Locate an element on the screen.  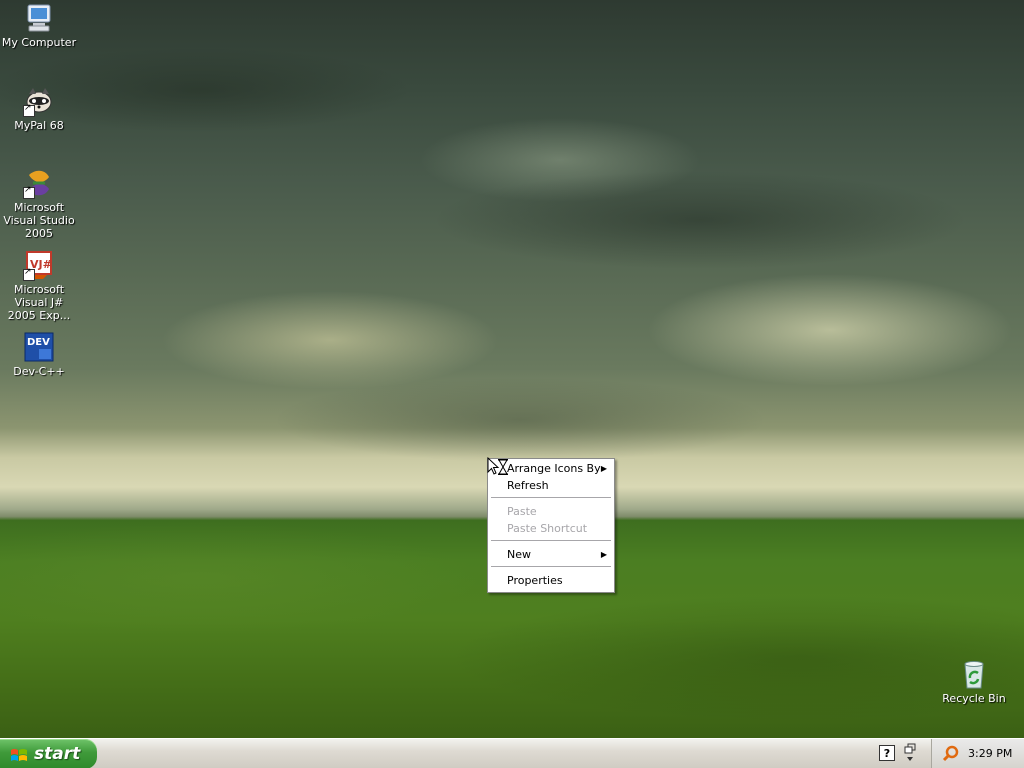
recycle-bin-icon is located at coordinates (974, 674).